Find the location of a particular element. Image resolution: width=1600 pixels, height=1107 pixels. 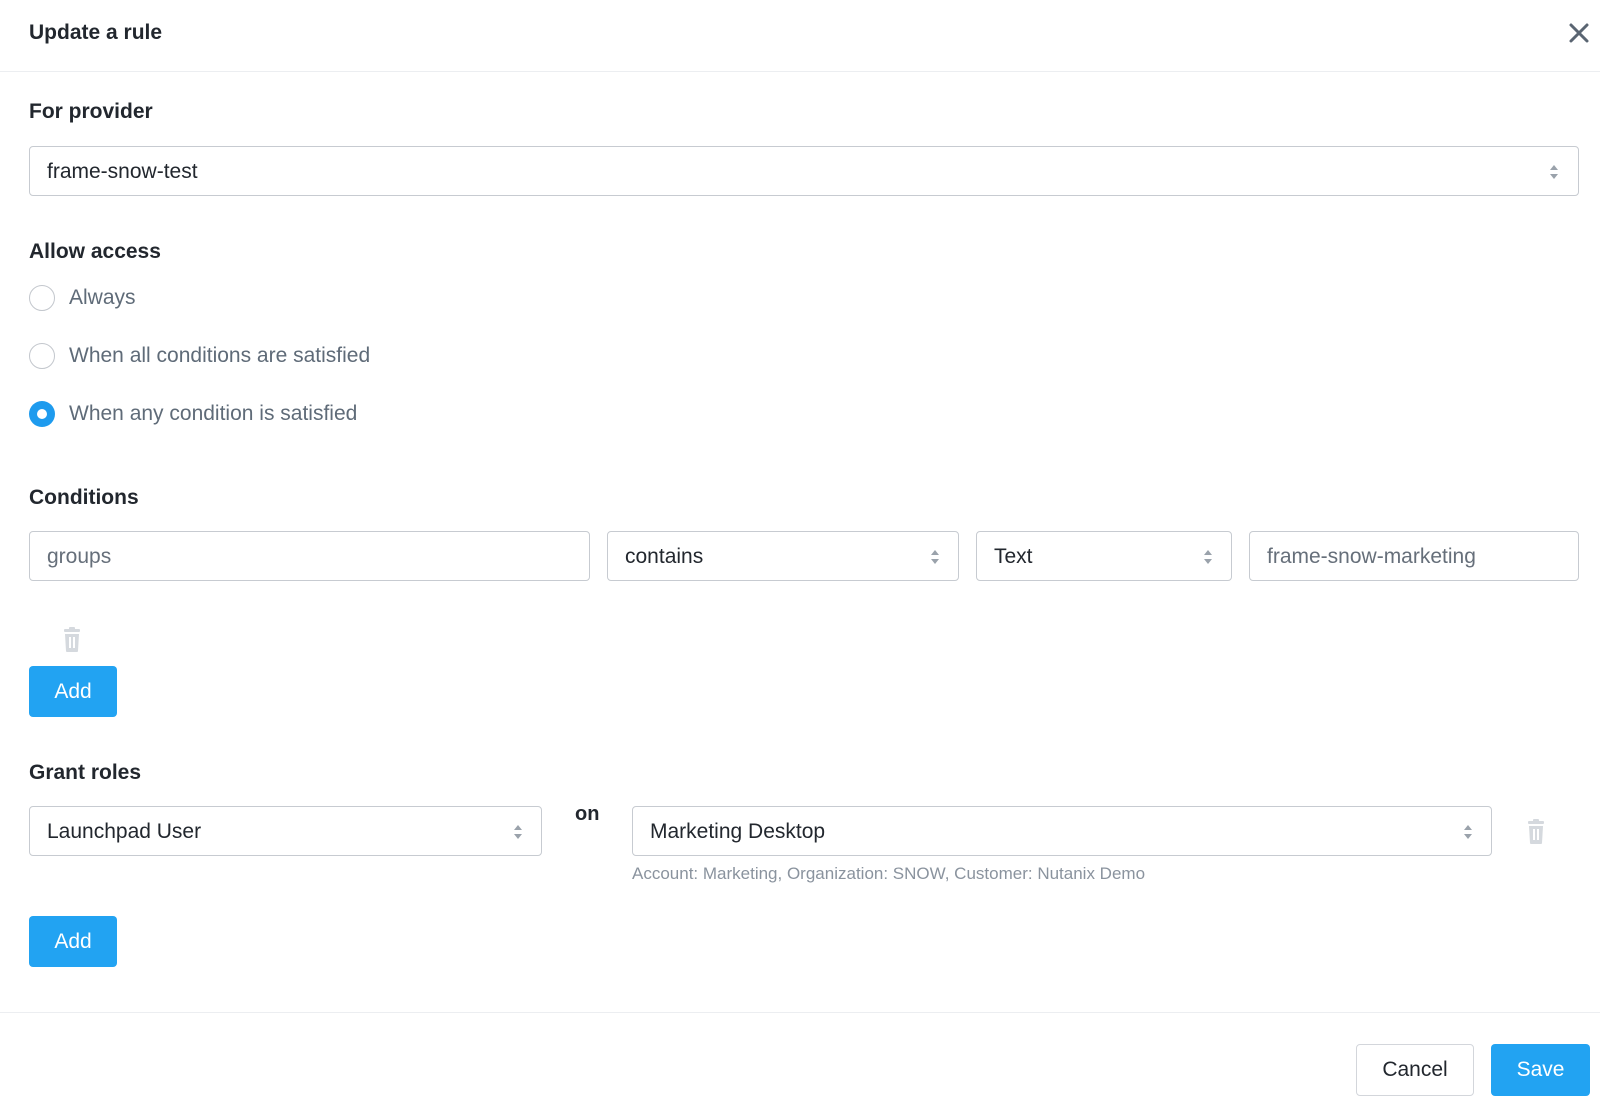

condition-type-value: Text is located at coordinates (1013, 556).